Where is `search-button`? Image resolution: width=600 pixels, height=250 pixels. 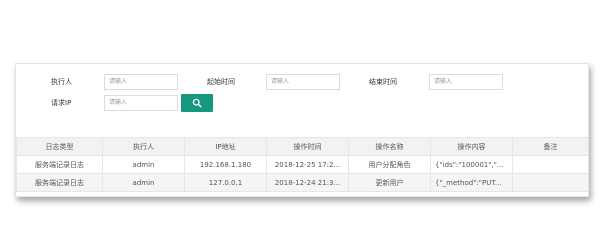 search-button is located at coordinates (197, 103).